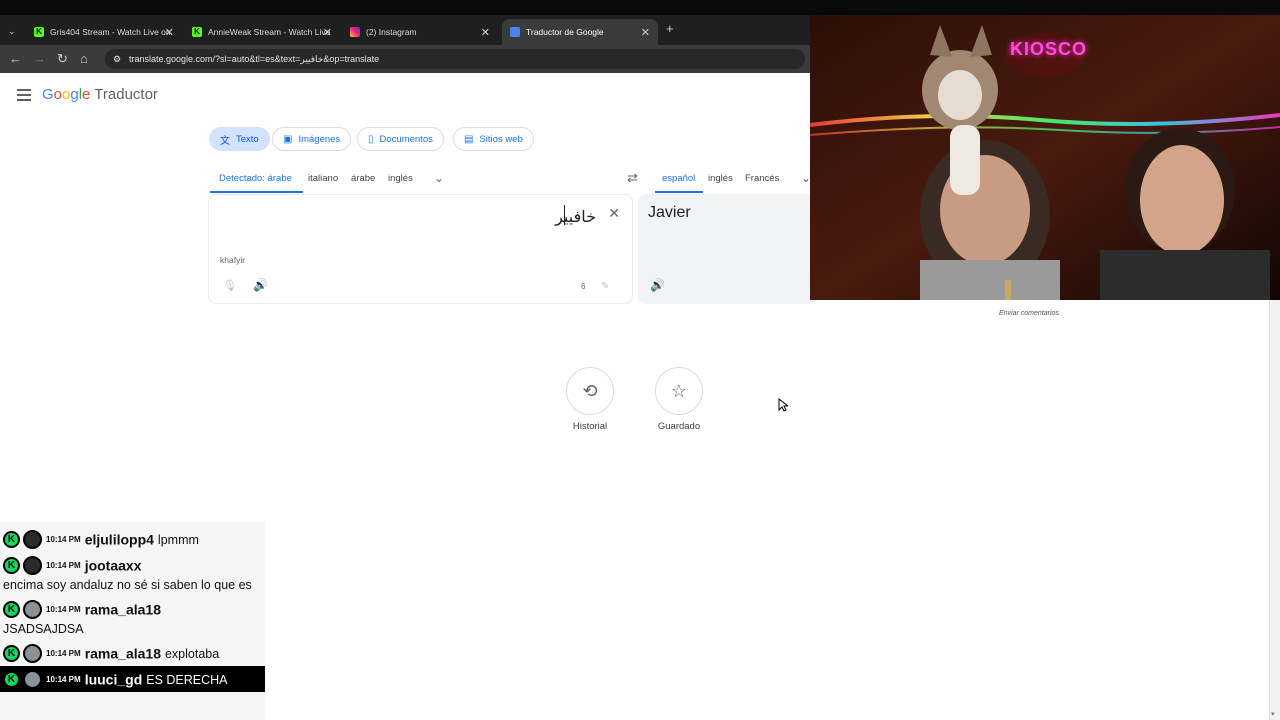 Image resolution: width=1280 pixels, height=720 pixels. I want to click on saved-button: ☆, so click(679, 391).